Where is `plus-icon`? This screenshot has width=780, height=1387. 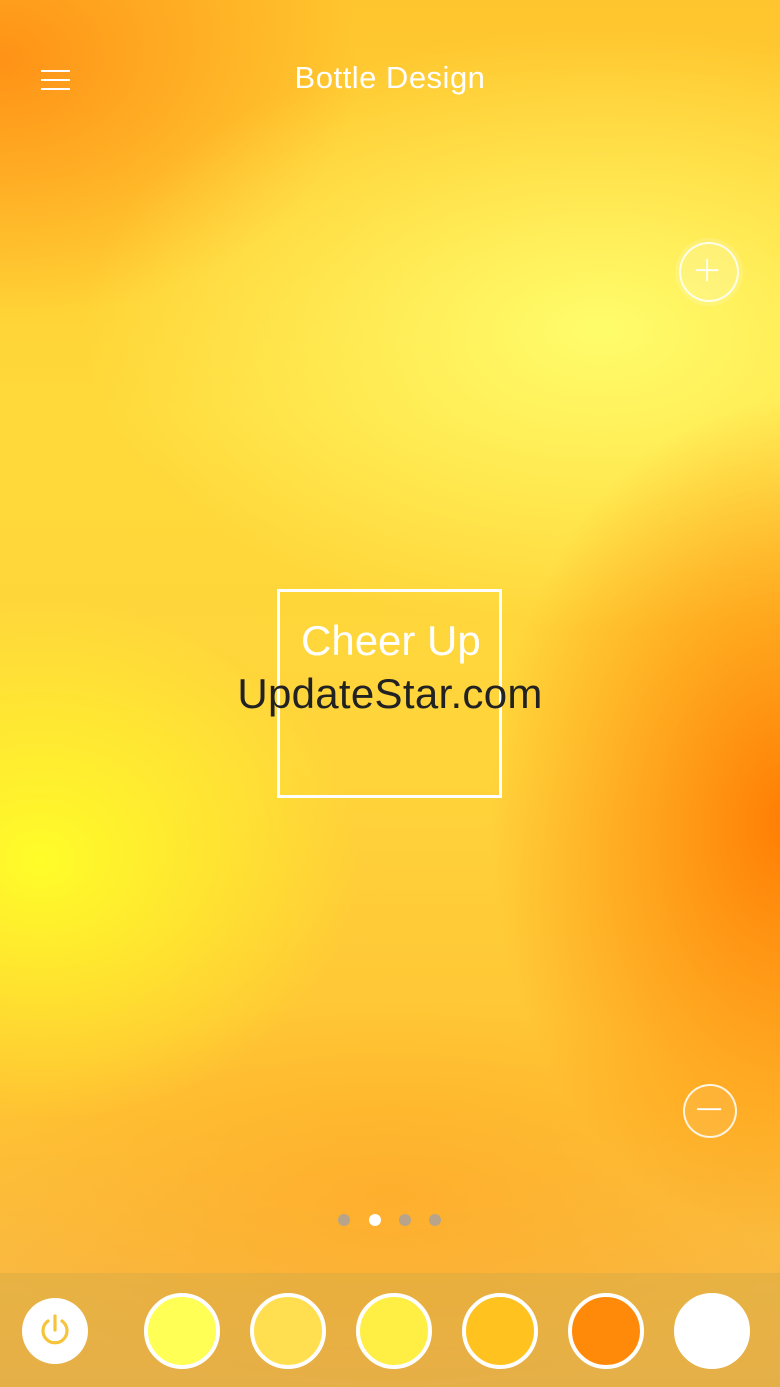 plus-icon is located at coordinates (707, 270).